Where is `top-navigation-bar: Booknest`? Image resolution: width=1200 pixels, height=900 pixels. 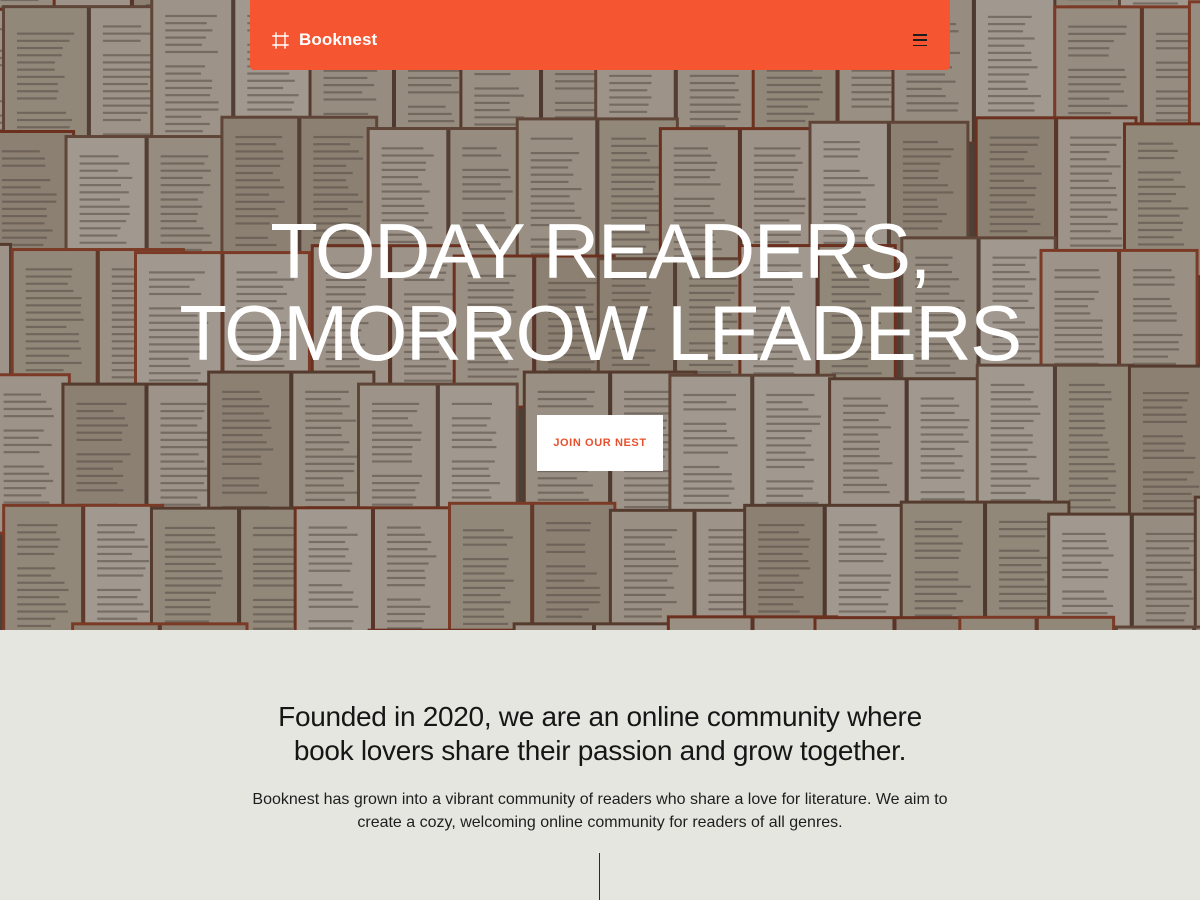
top-navigation-bar: Booknest is located at coordinates (600, 35).